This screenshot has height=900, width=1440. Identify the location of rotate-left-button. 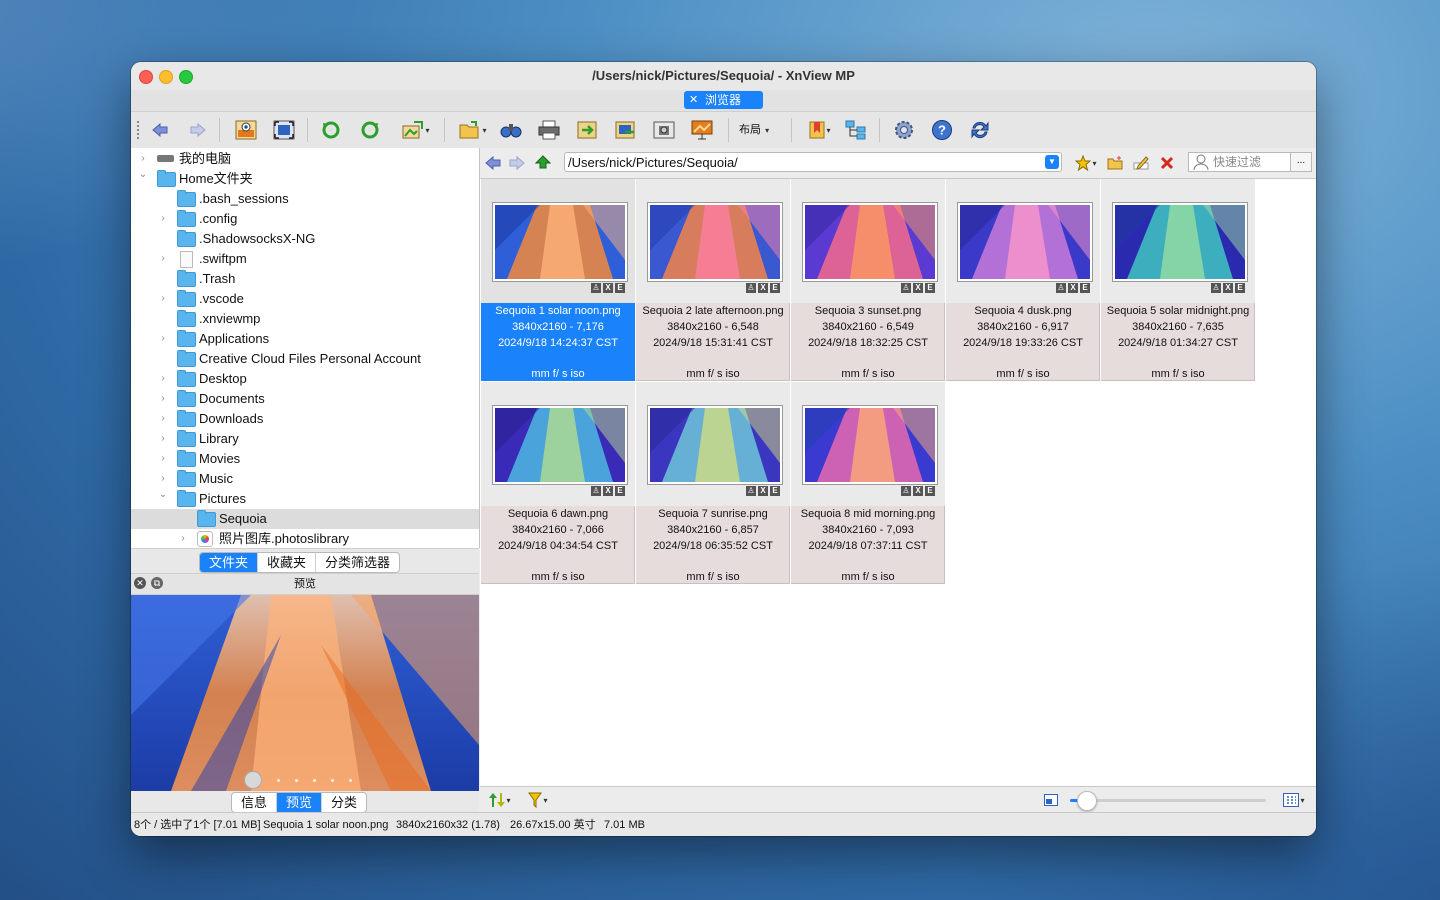
(331, 130).